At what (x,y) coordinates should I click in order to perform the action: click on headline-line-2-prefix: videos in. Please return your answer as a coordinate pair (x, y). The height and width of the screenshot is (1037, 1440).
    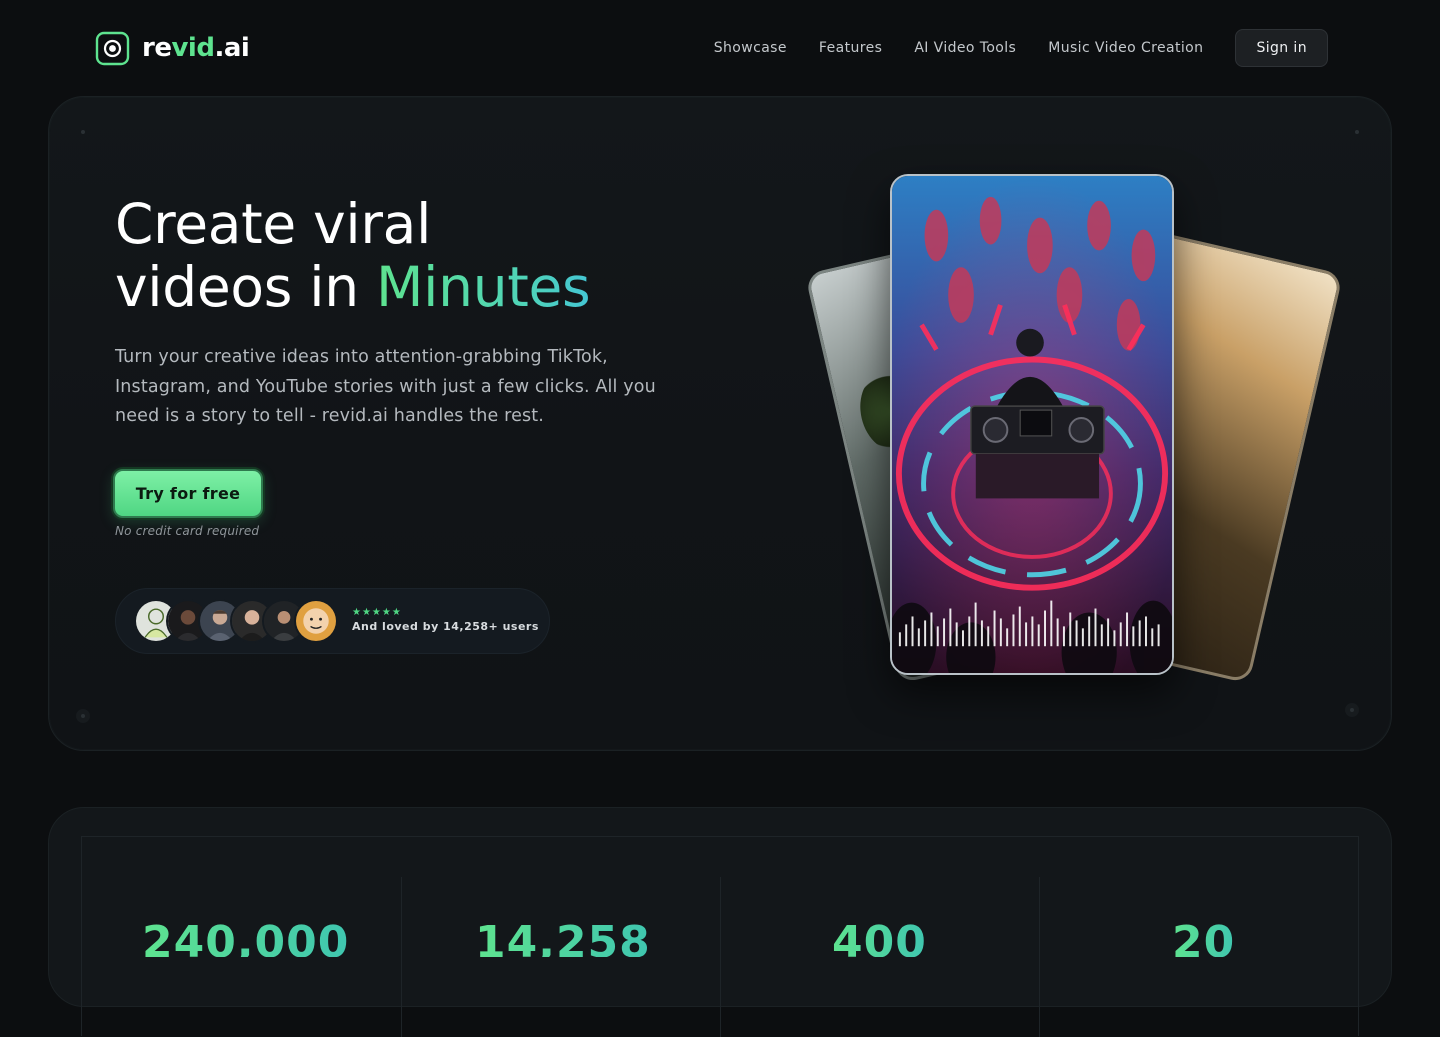
    Looking at the image, I should click on (245, 287).